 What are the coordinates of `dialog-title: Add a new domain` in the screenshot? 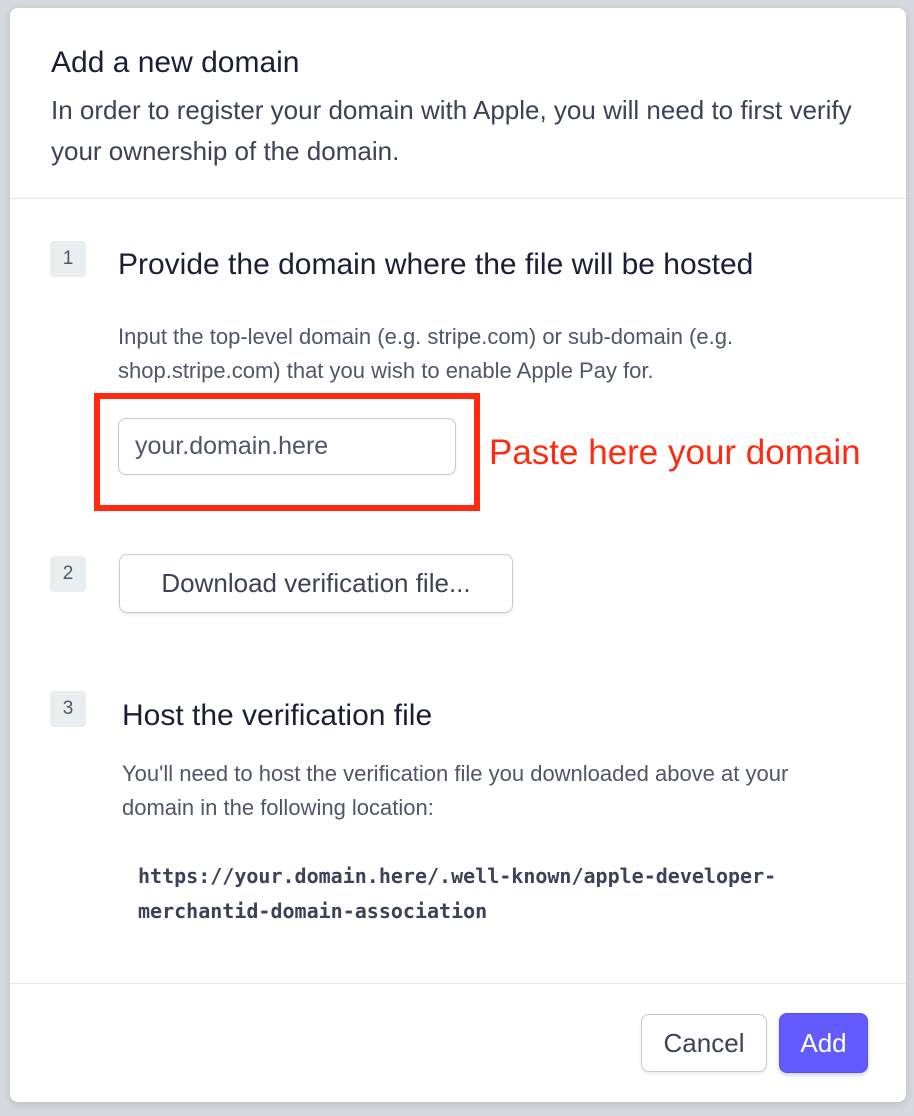 It's located at (175, 62).